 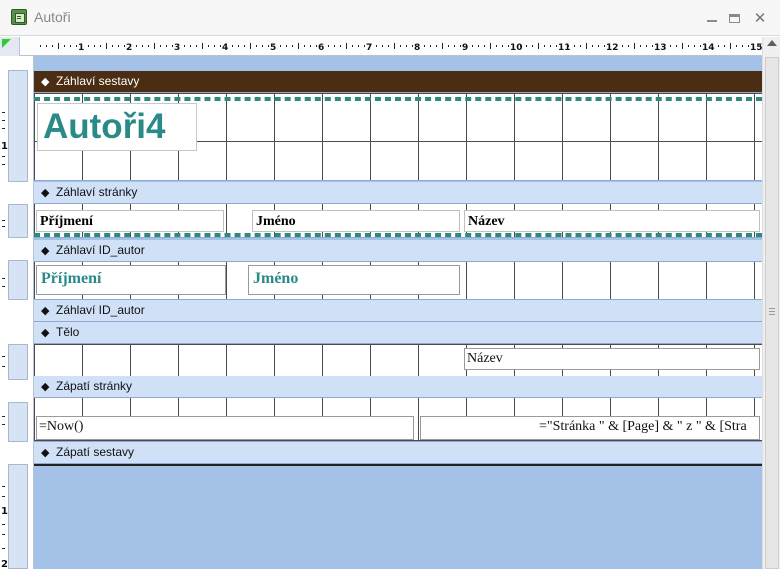 What do you see at coordinates (98, 81) in the screenshot?
I see `section-label: Záhlaví sestavy` at bounding box center [98, 81].